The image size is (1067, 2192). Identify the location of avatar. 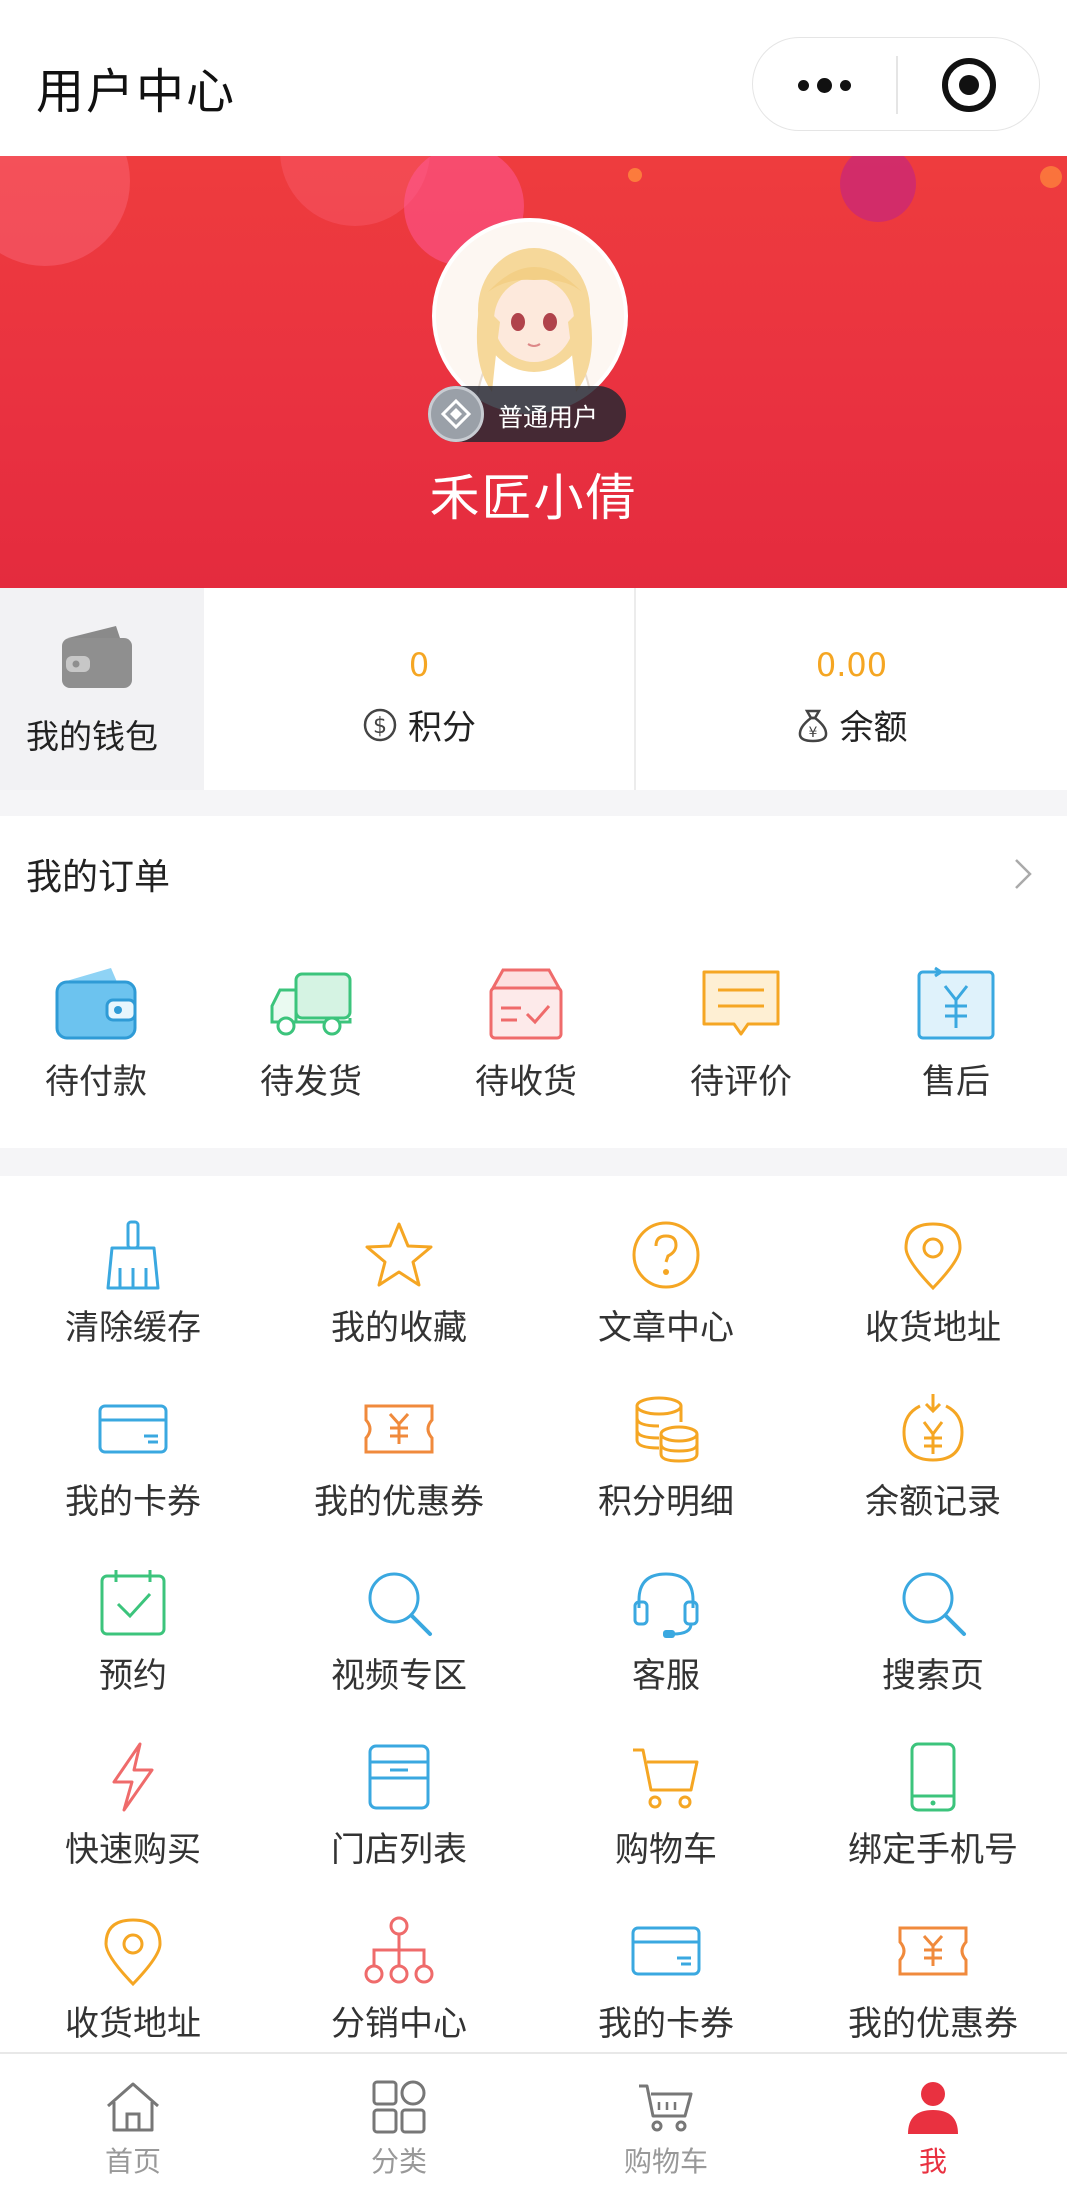
(530, 316).